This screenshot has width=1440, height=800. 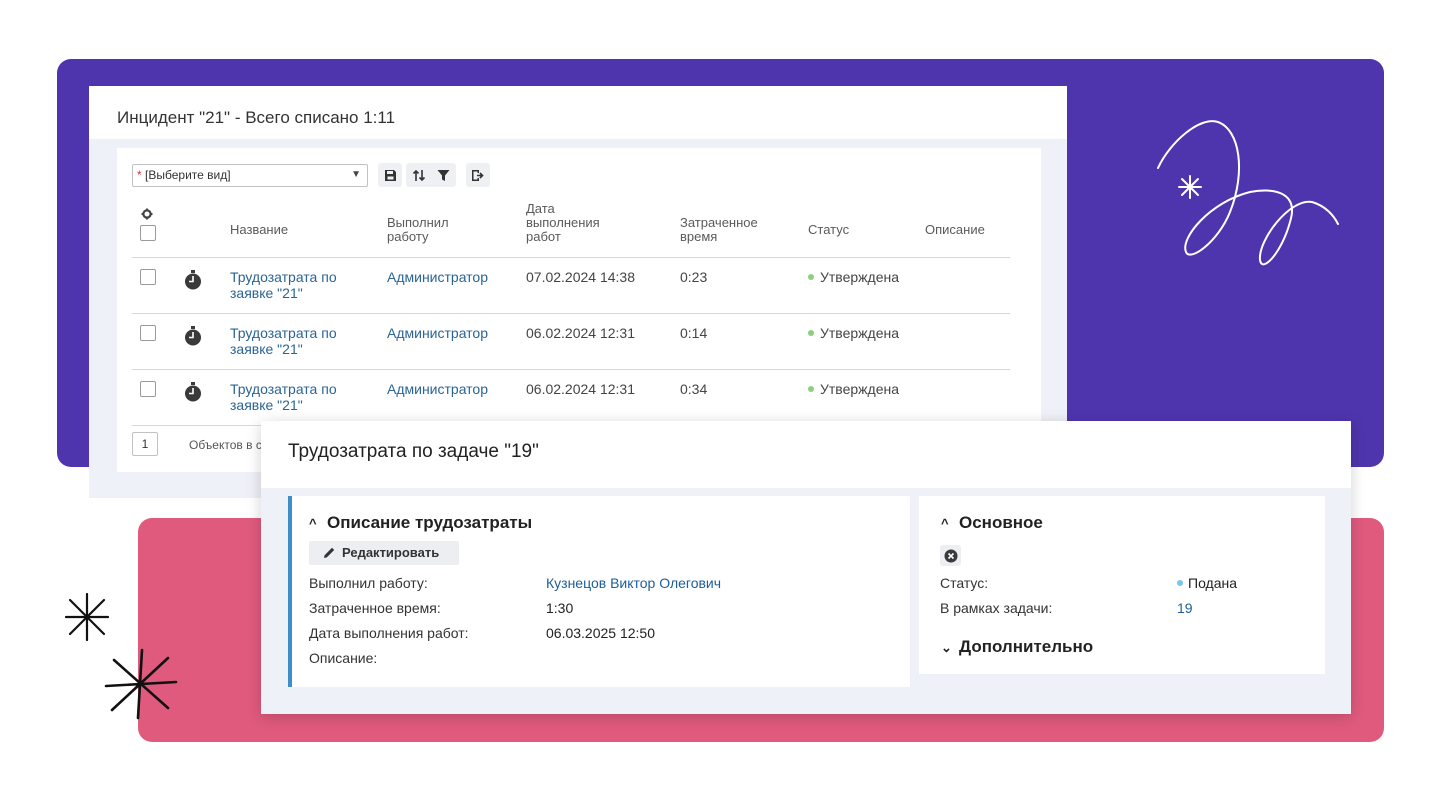 What do you see at coordinates (828, 230) in the screenshot?
I see `column-header-status: Статус` at bounding box center [828, 230].